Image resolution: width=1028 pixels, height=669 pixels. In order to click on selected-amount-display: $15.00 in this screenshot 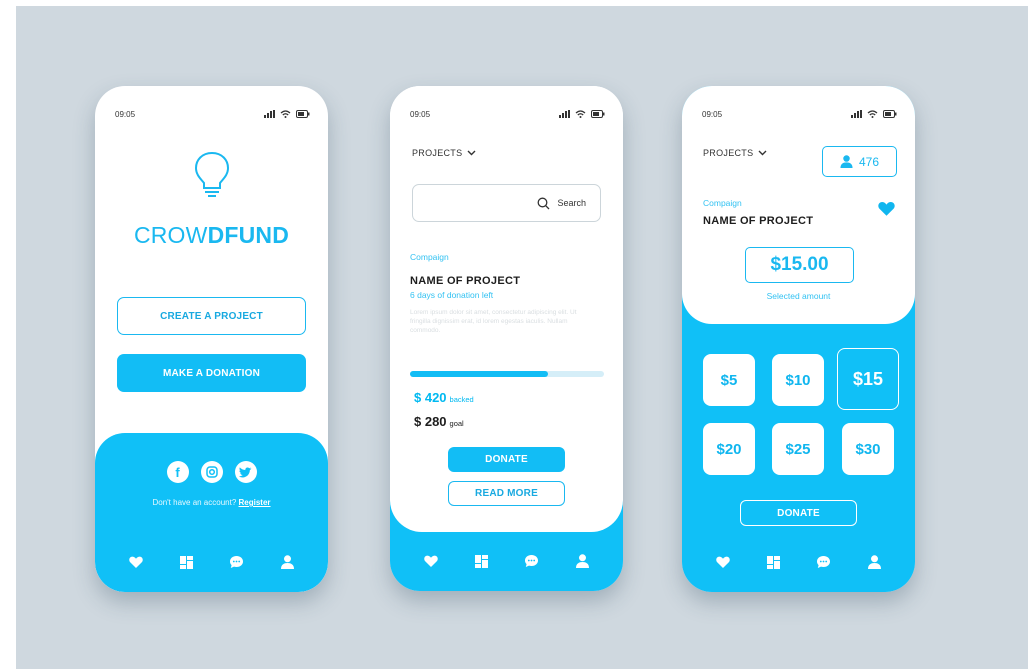, I will do `click(799, 265)`.